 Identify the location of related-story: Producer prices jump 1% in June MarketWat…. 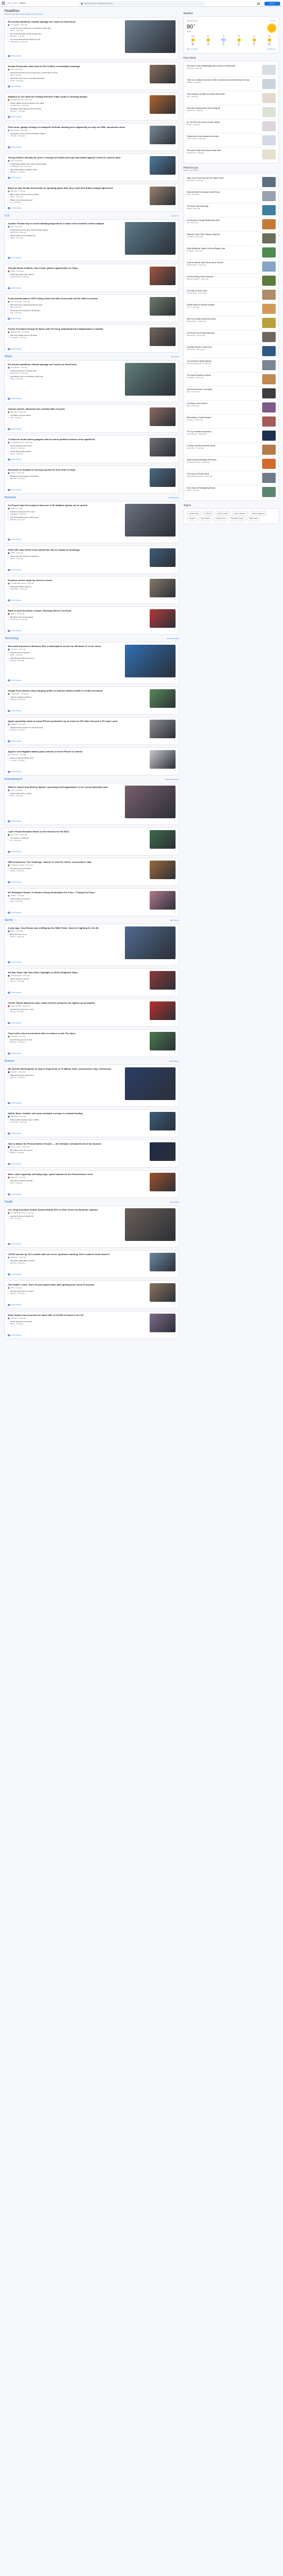
(65, 513).